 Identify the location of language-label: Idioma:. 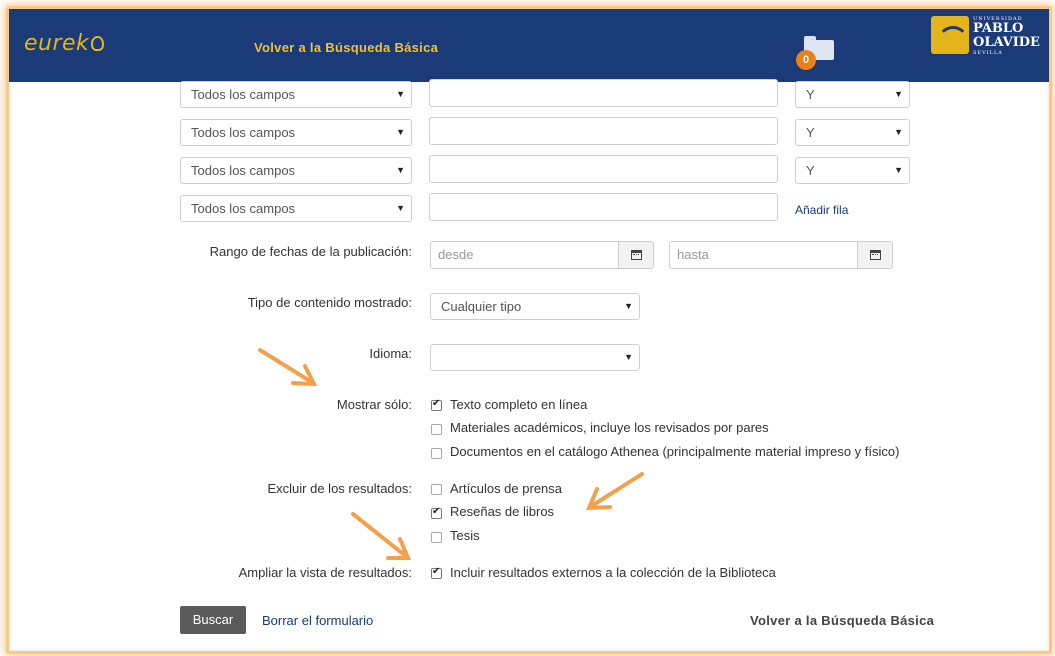
(390, 353).